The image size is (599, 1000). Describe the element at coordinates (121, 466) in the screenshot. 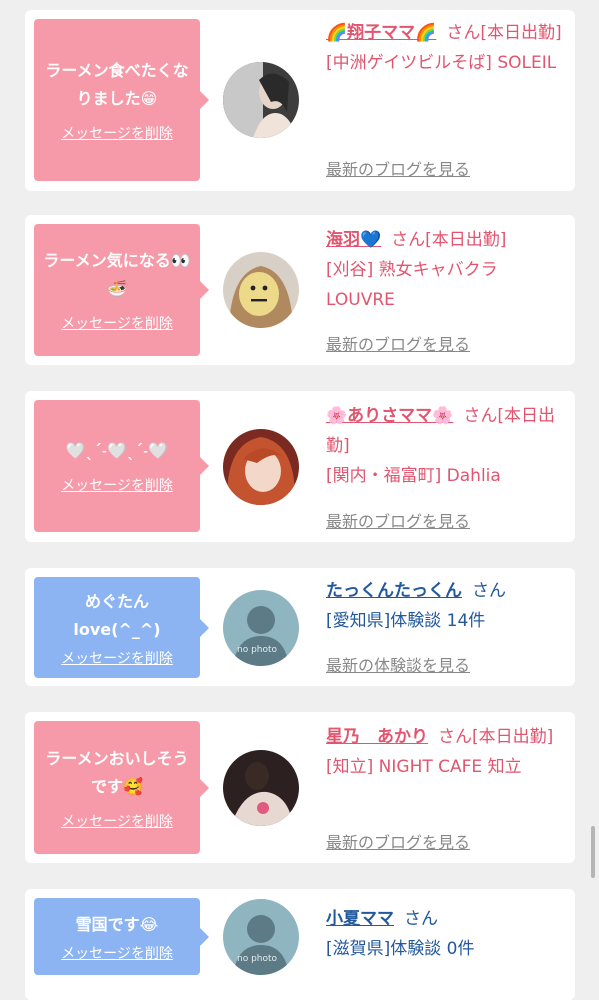

I see `message-bubble: 🤍ˎˊ˗🤍ˎˊ˗🤍 メッセージを削除` at that location.